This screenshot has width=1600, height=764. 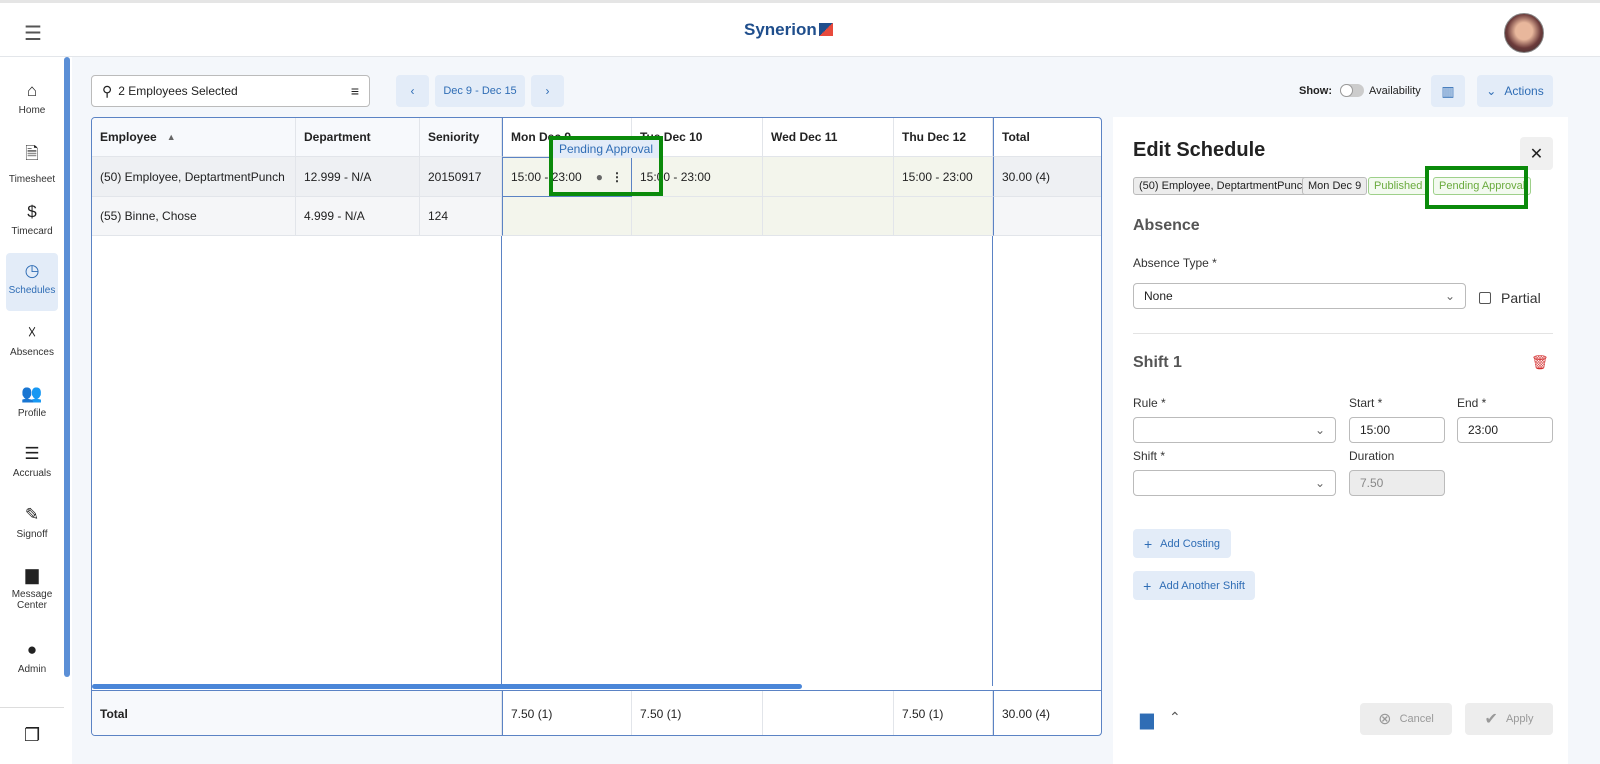 What do you see at coordinates (1352, 90) in the screenshot?
I see `availability-toggle` at bounding box center [1352, 90].